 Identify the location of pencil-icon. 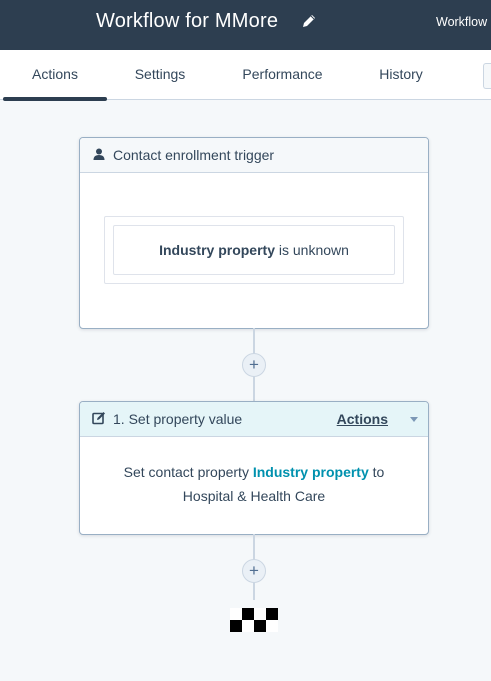
(309, 21).